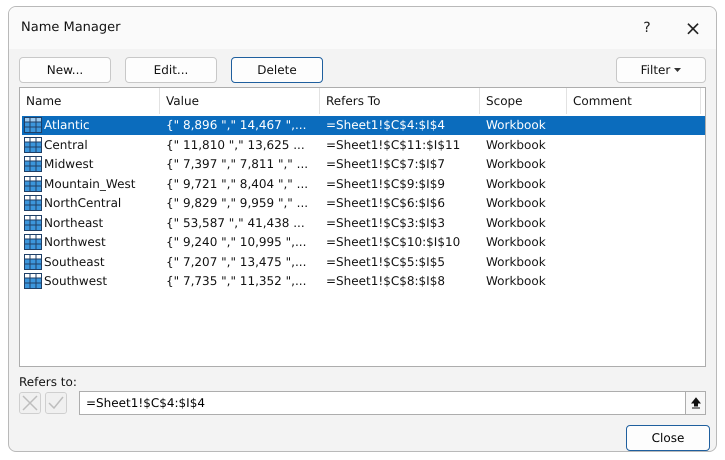  I want to click on name-row: Northeast {" 53,587 "," 41,438 ... =Sheet1!$C$3:$I$3 Workbook, so click(363, 223).